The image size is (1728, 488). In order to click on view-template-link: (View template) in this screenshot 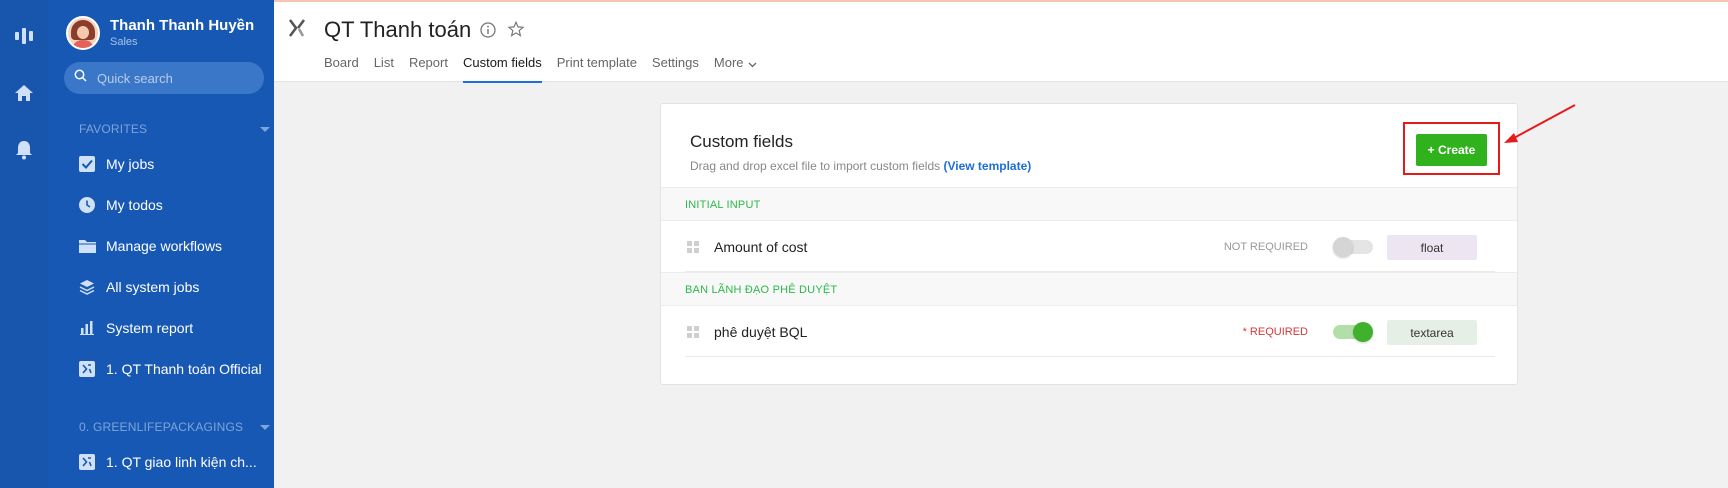, I will do `click(987, 166)`.